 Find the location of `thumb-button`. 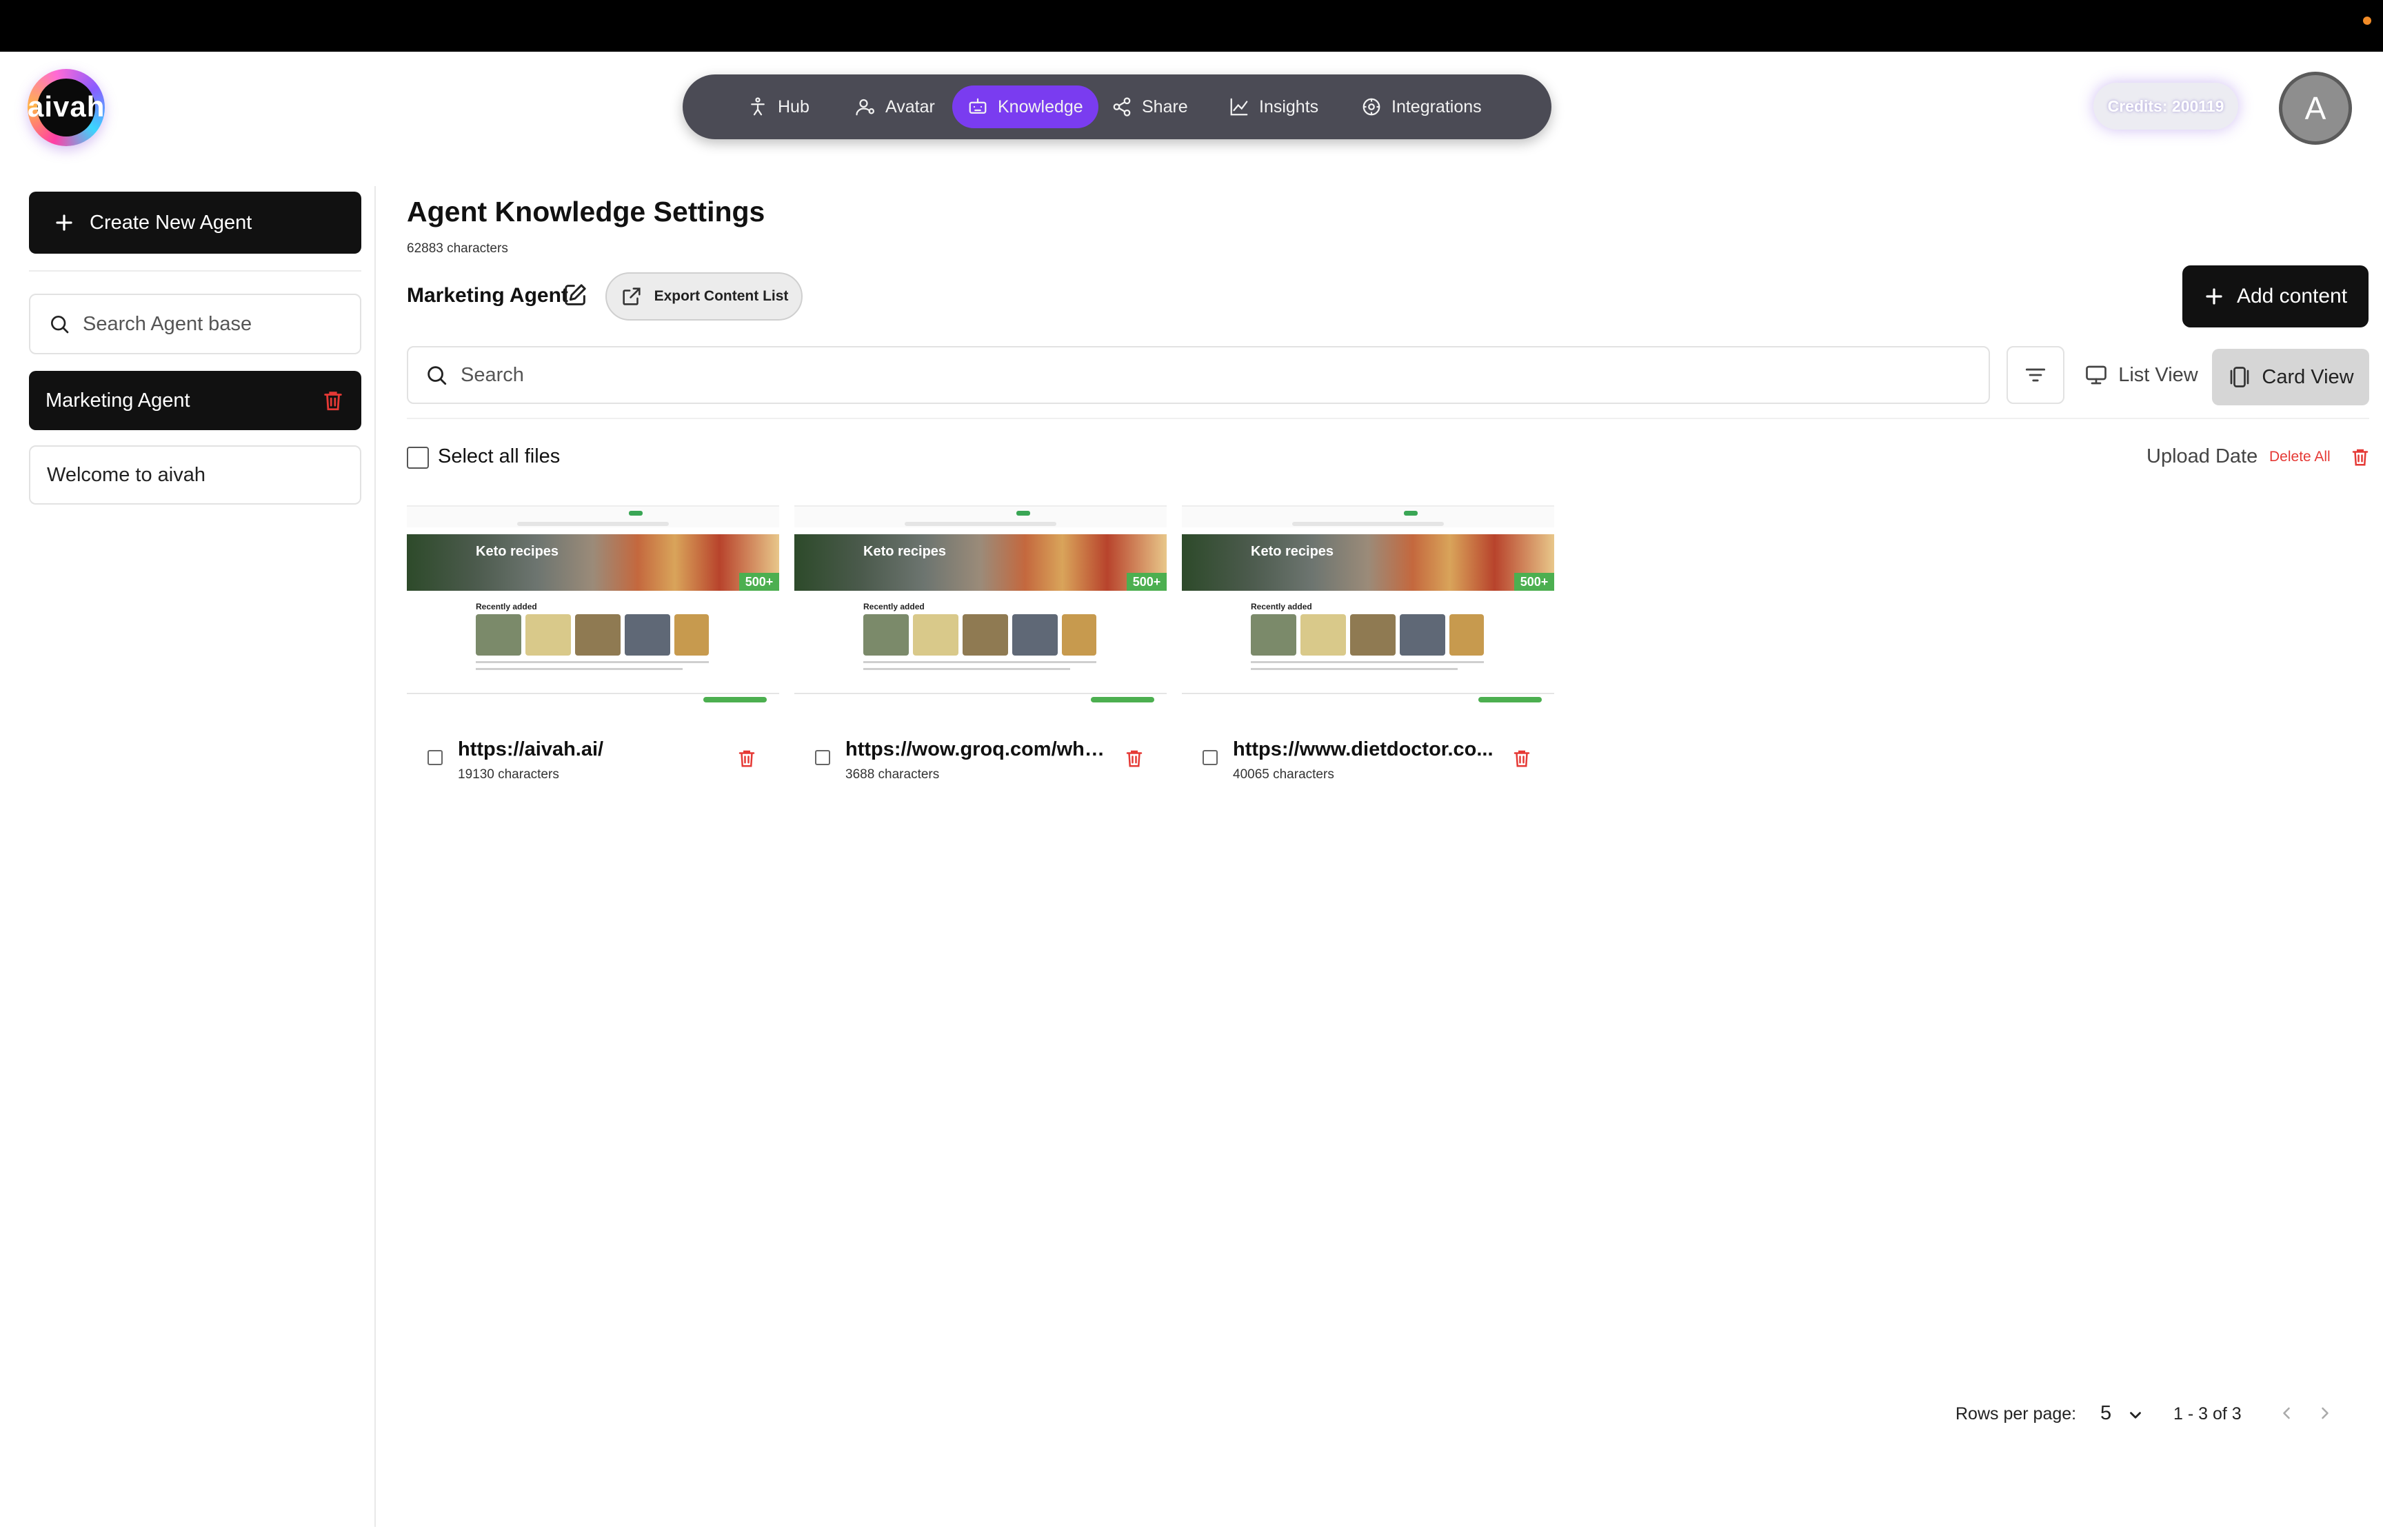

thumb-button is located at coordinates (735, 700).